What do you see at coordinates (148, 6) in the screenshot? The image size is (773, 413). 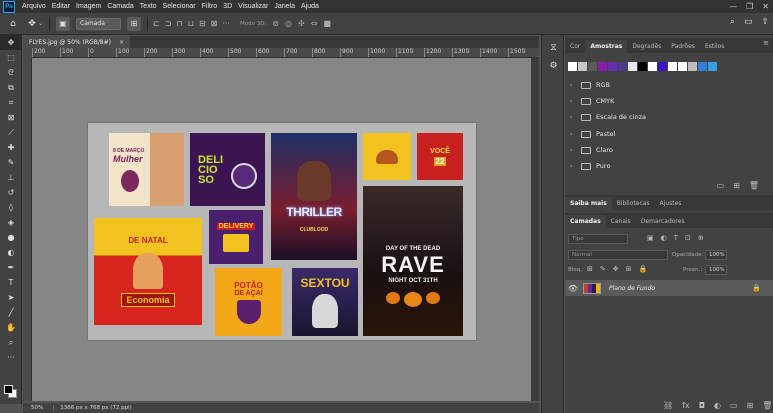 I see `menu-texto: Texto` at bounding box center [148, 6].